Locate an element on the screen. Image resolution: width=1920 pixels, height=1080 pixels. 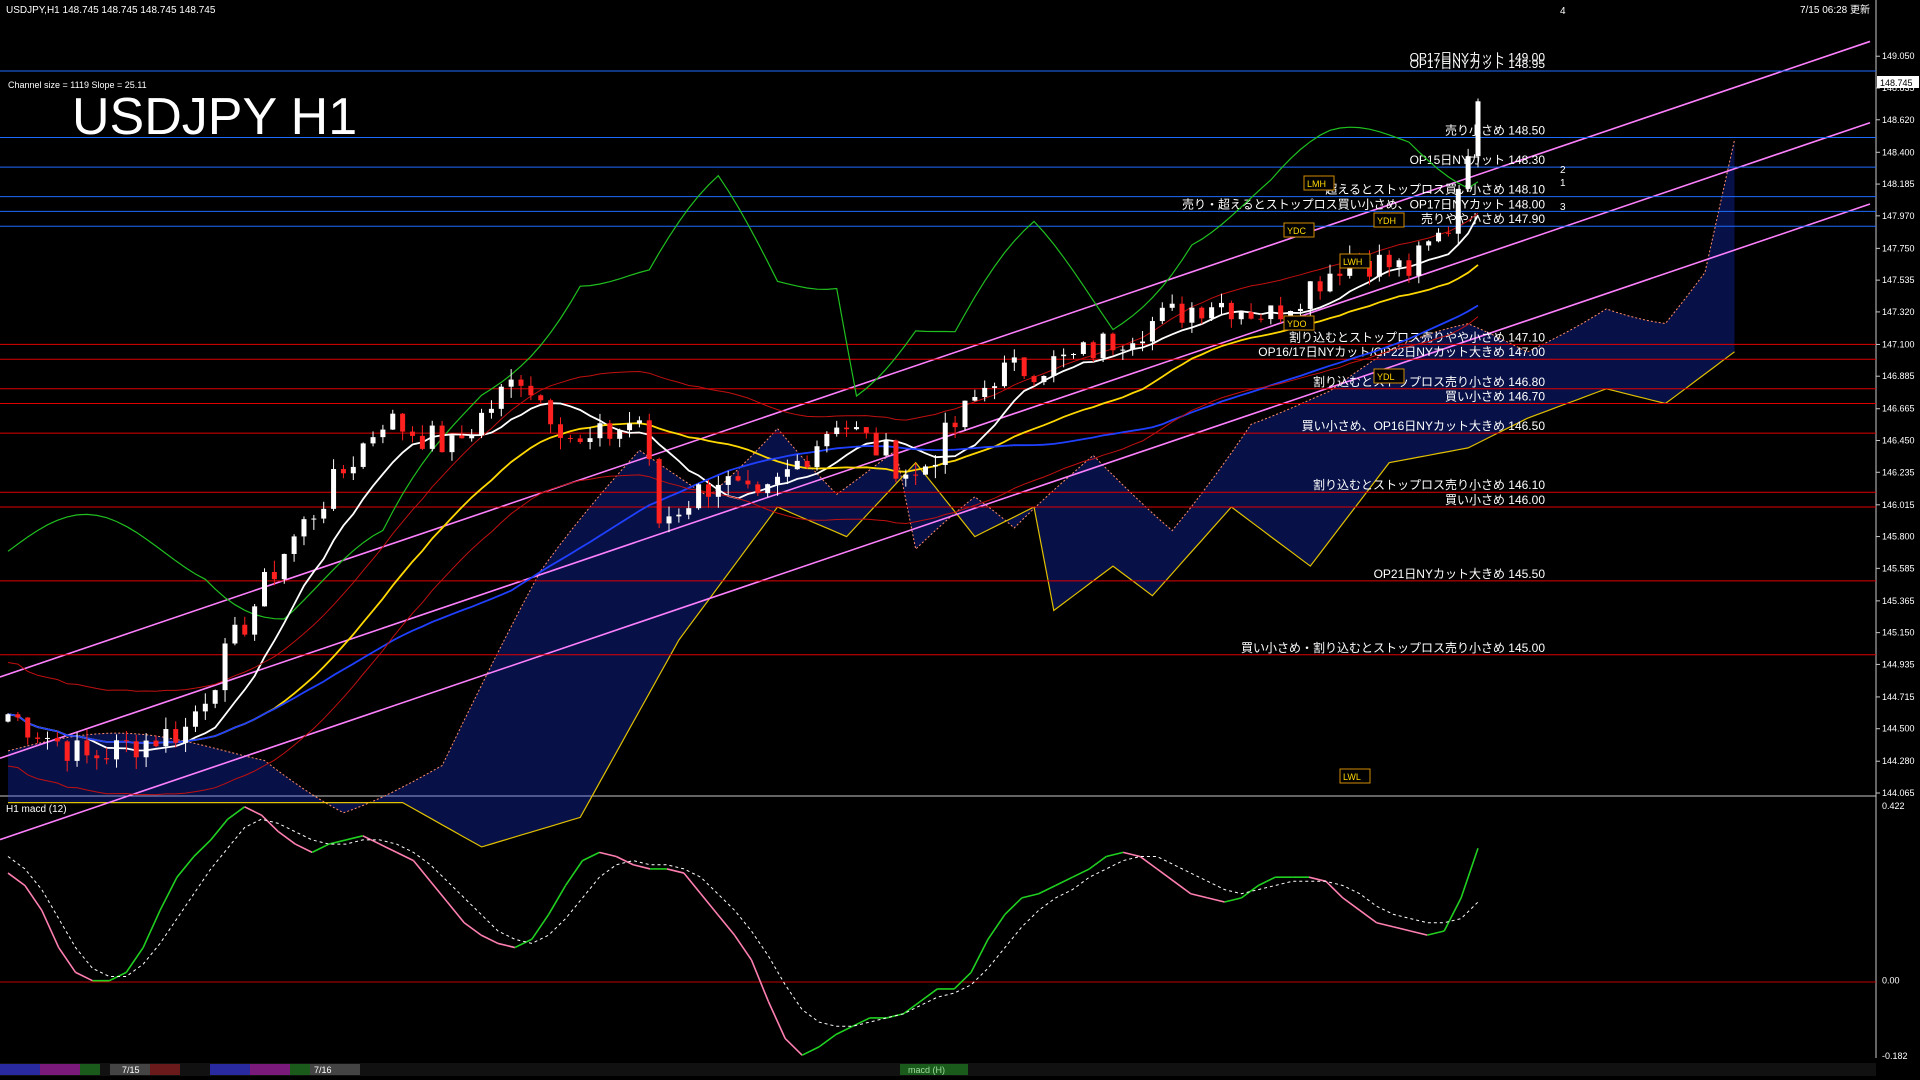
status-badge-text: macd (H) is located at coordinates (926, 1070).